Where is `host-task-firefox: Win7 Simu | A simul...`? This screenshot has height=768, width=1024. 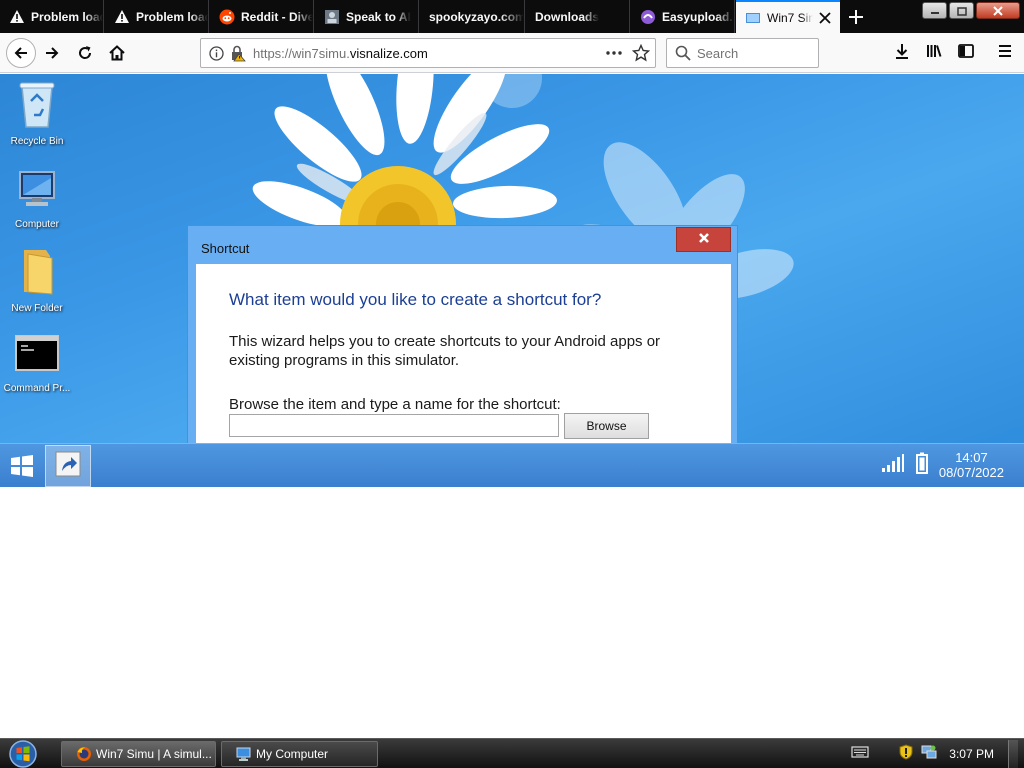
host-task-firefox: Win7 Simu | A simul... is located at coordinates (138, 754).